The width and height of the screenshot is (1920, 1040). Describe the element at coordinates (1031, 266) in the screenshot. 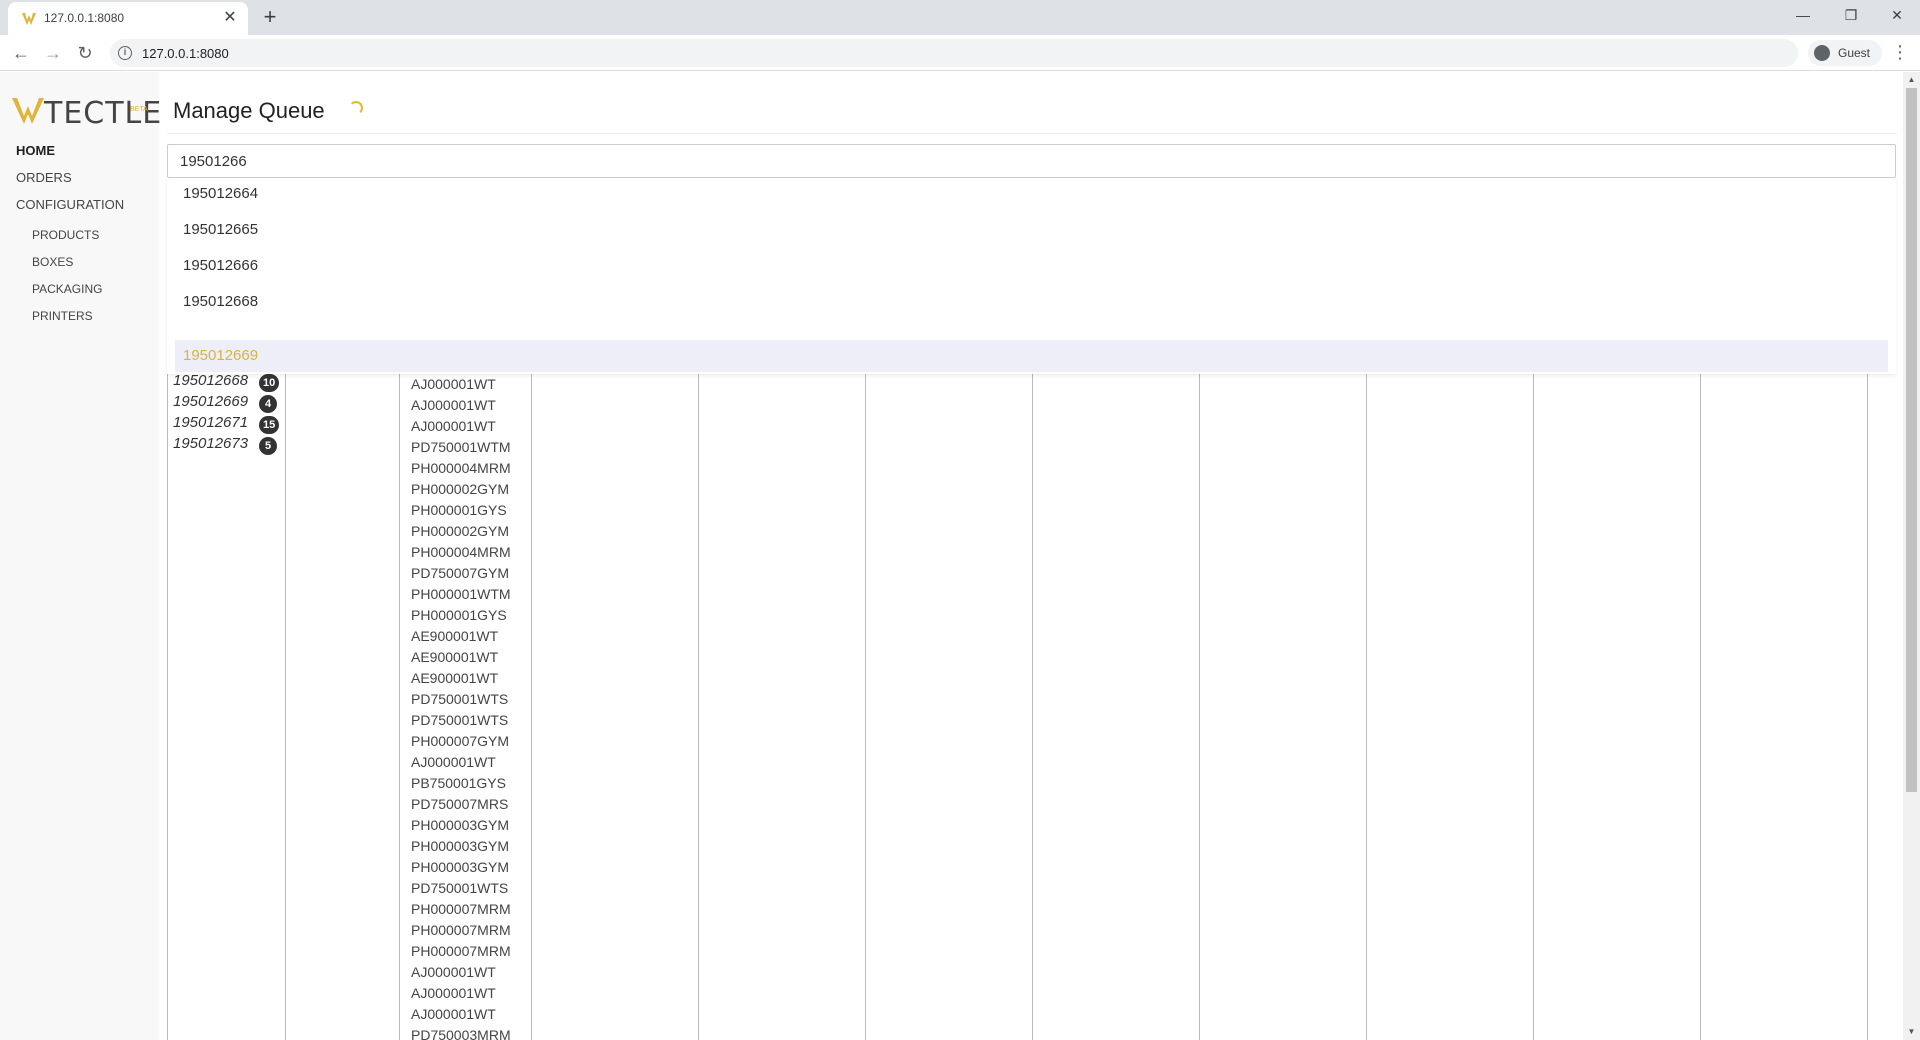

I see `autocomplete-option: 195012666` at that location.